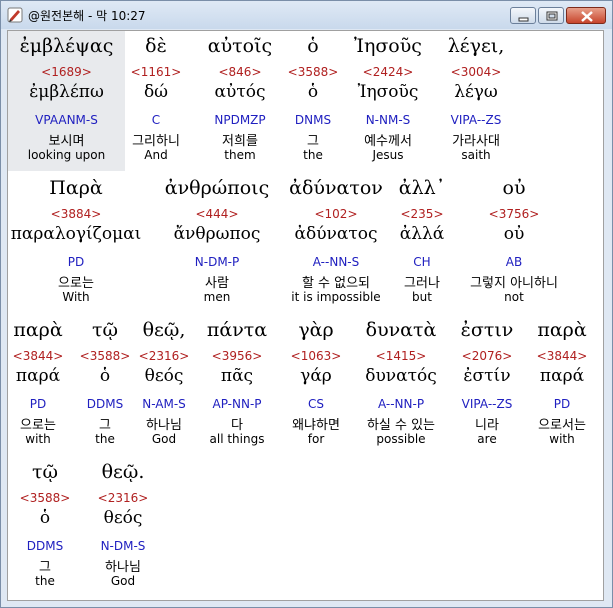 This screenshot has width=613, height=608. I want to click on greek-word: ἀλλ᾽, so click(422, 188).